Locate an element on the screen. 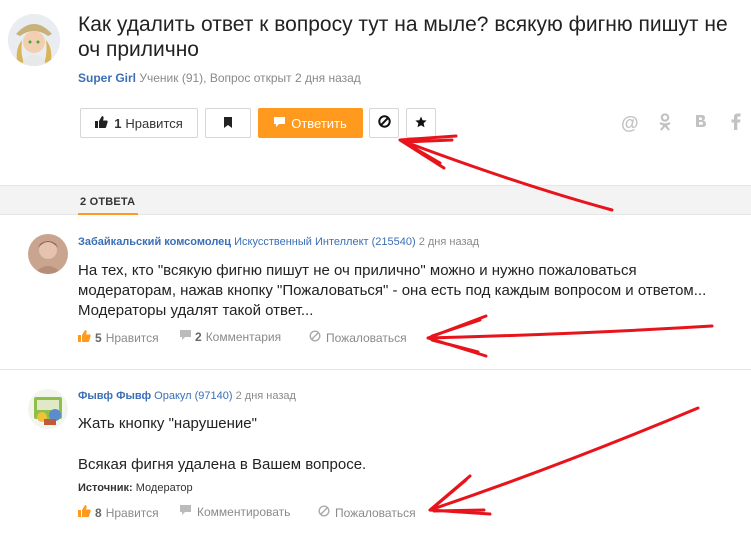 Image resolution: width=751 pixels, height=539 pixels. vkontakte-icon is located at coordinates (701, 123).